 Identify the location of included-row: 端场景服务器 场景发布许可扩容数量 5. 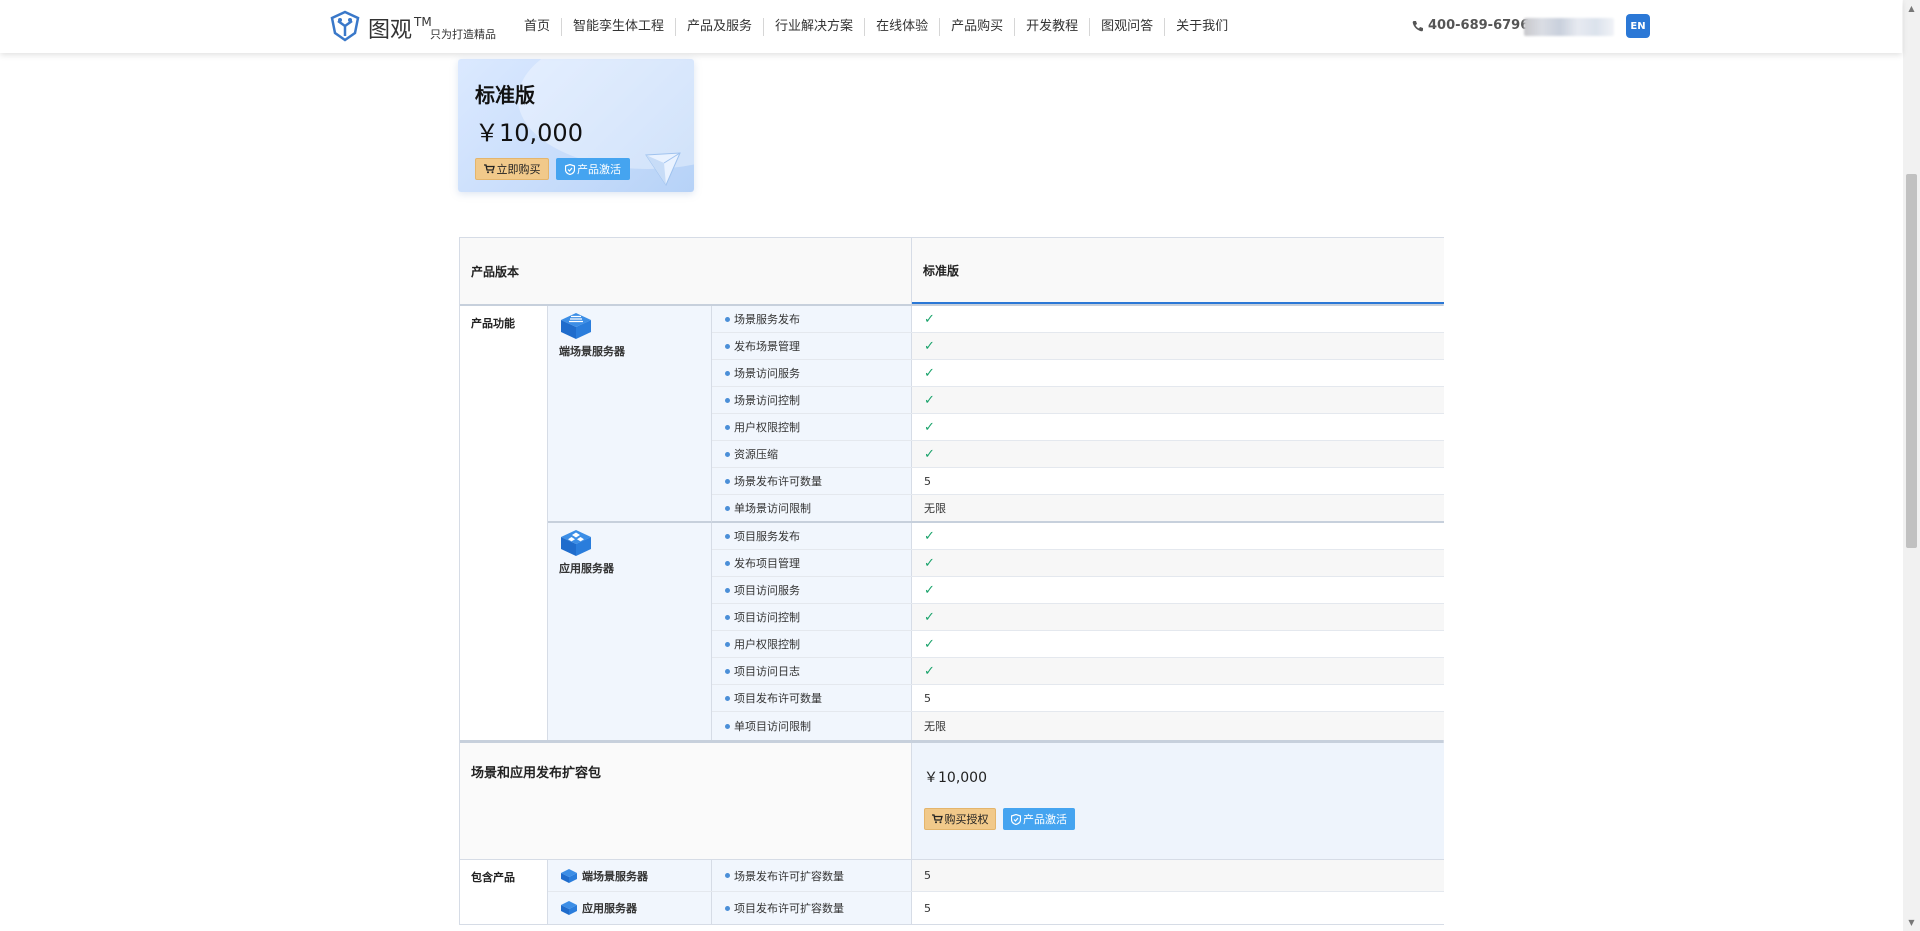
(996, 876).